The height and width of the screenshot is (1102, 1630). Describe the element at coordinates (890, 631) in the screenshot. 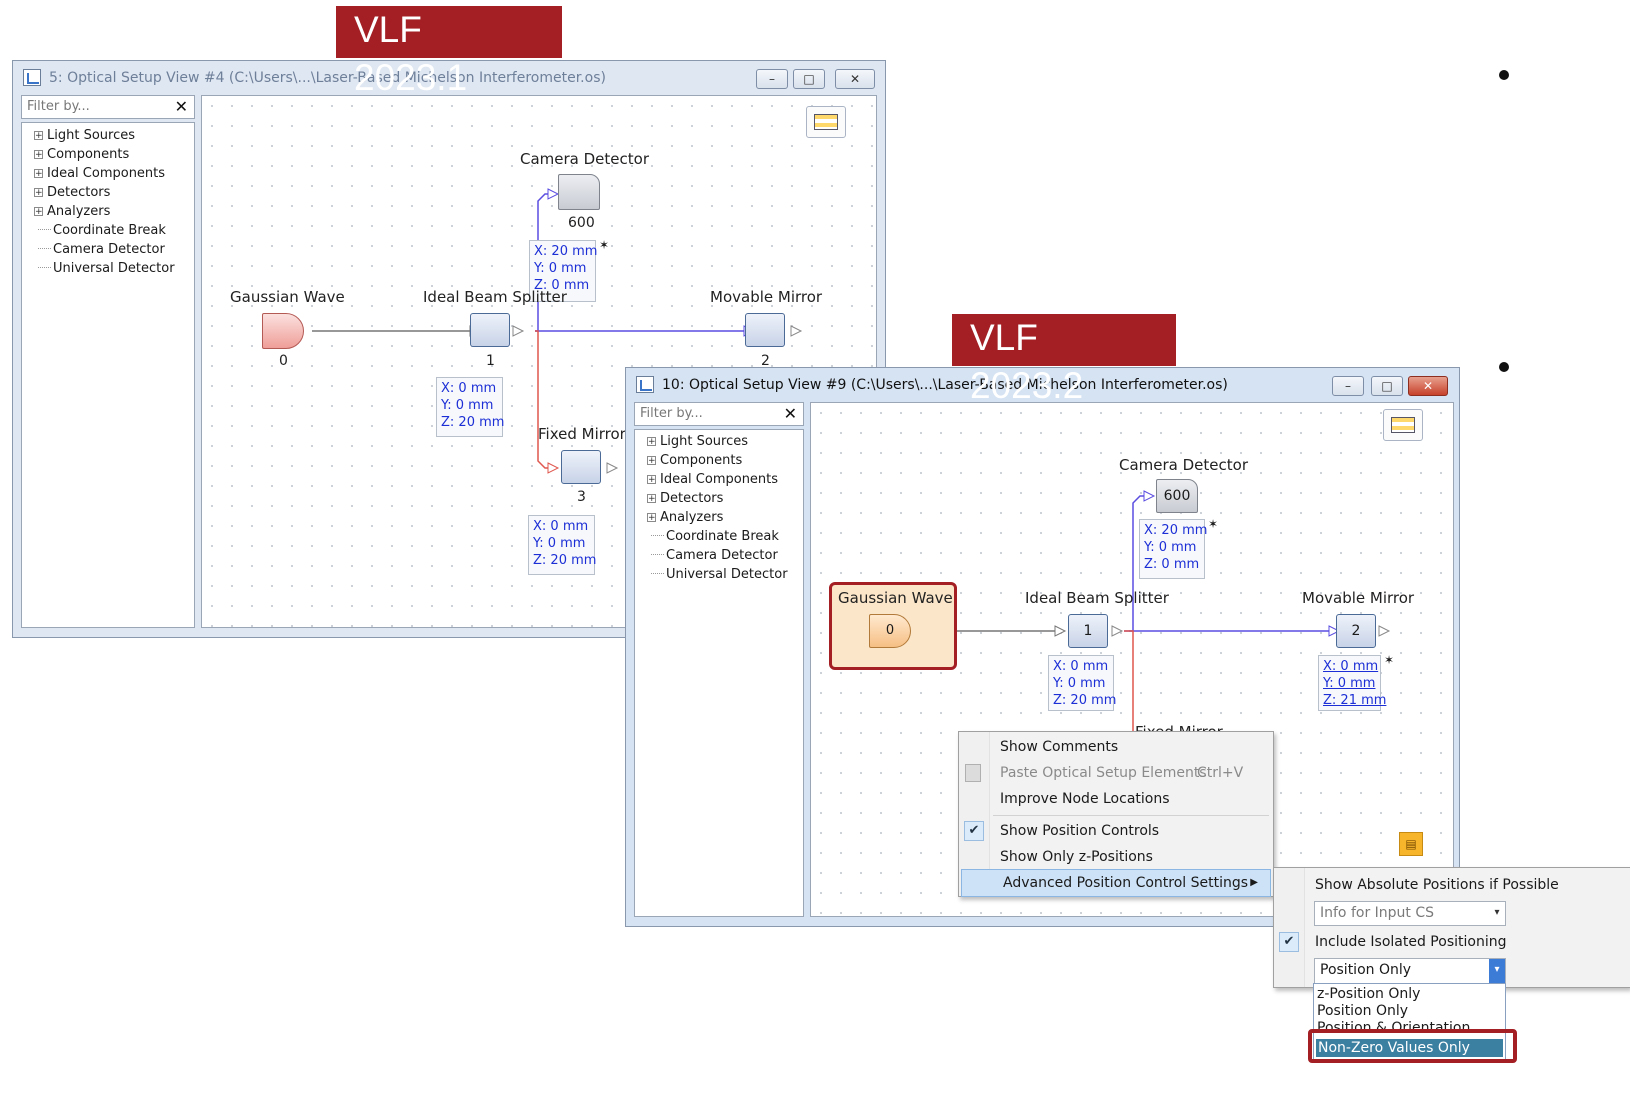

I see `gaussian-wave-node: 0` at that location.